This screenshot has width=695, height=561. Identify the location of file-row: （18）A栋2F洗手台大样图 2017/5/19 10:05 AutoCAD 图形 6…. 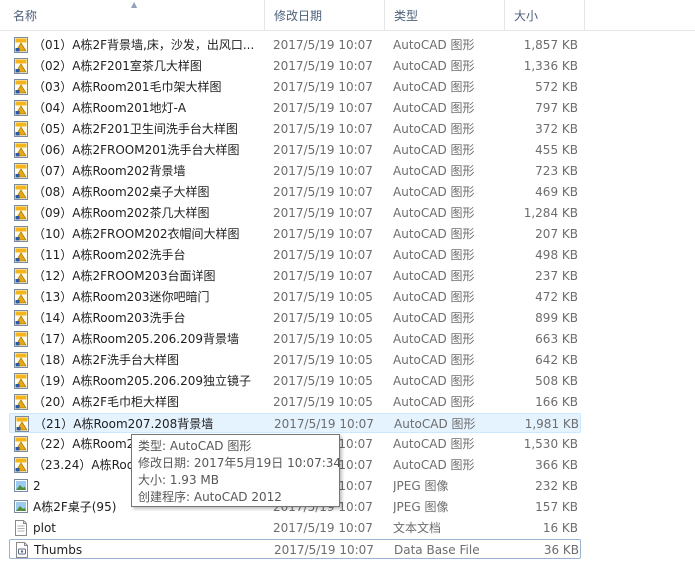
(295, 360).